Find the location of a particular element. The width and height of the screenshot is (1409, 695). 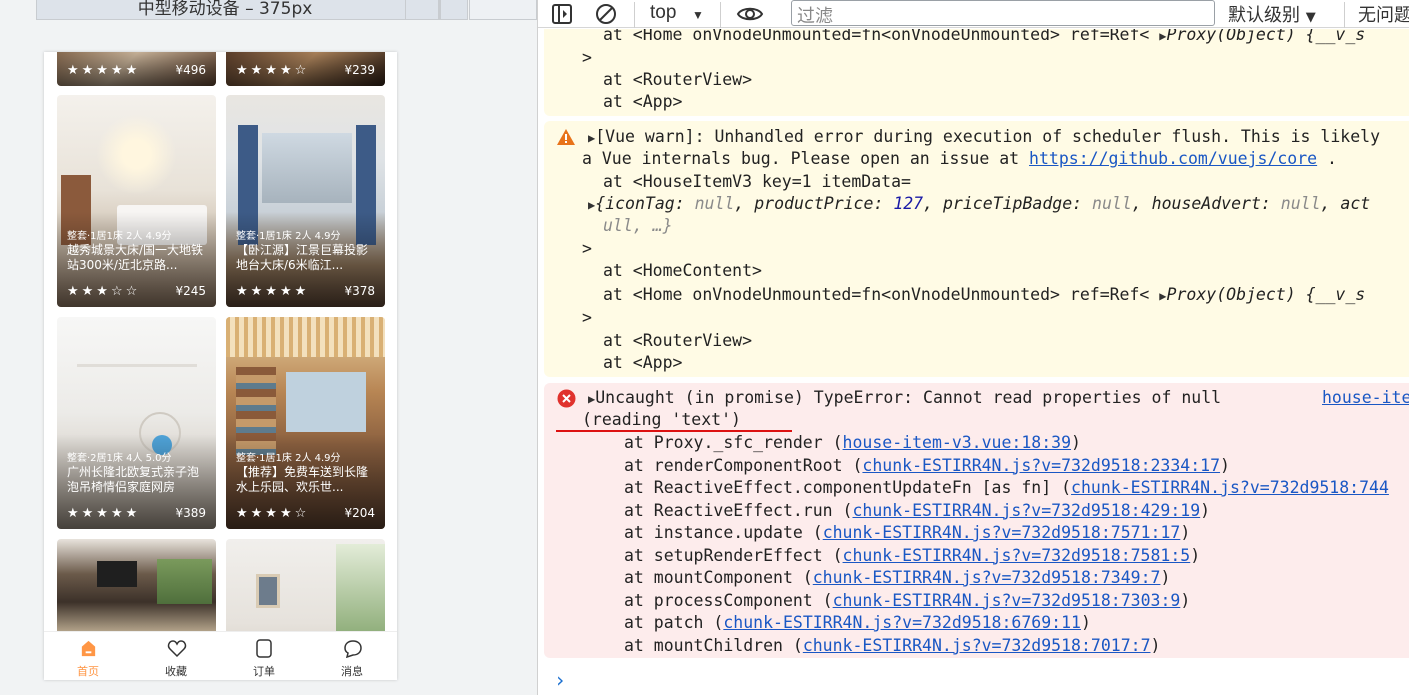

error-source-link: house-ite is located at coordinates (1365, 398).